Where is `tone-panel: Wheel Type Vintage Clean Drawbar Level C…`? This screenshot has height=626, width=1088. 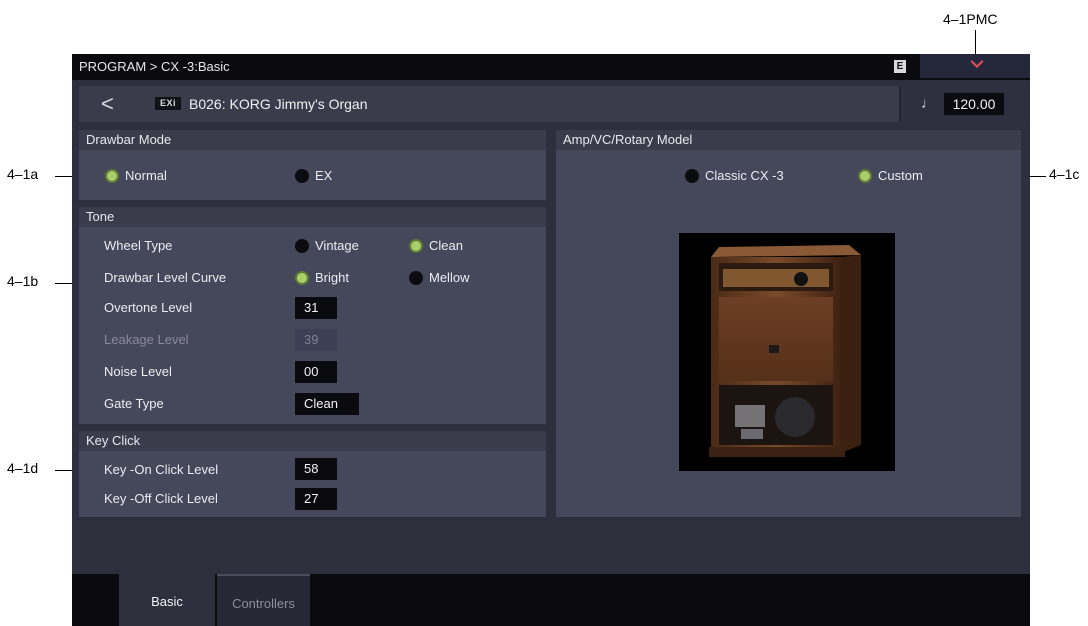 tone-panel: Wheel Type Vintage Clean Drawbar Level C… is located at coordinates (312, 325).